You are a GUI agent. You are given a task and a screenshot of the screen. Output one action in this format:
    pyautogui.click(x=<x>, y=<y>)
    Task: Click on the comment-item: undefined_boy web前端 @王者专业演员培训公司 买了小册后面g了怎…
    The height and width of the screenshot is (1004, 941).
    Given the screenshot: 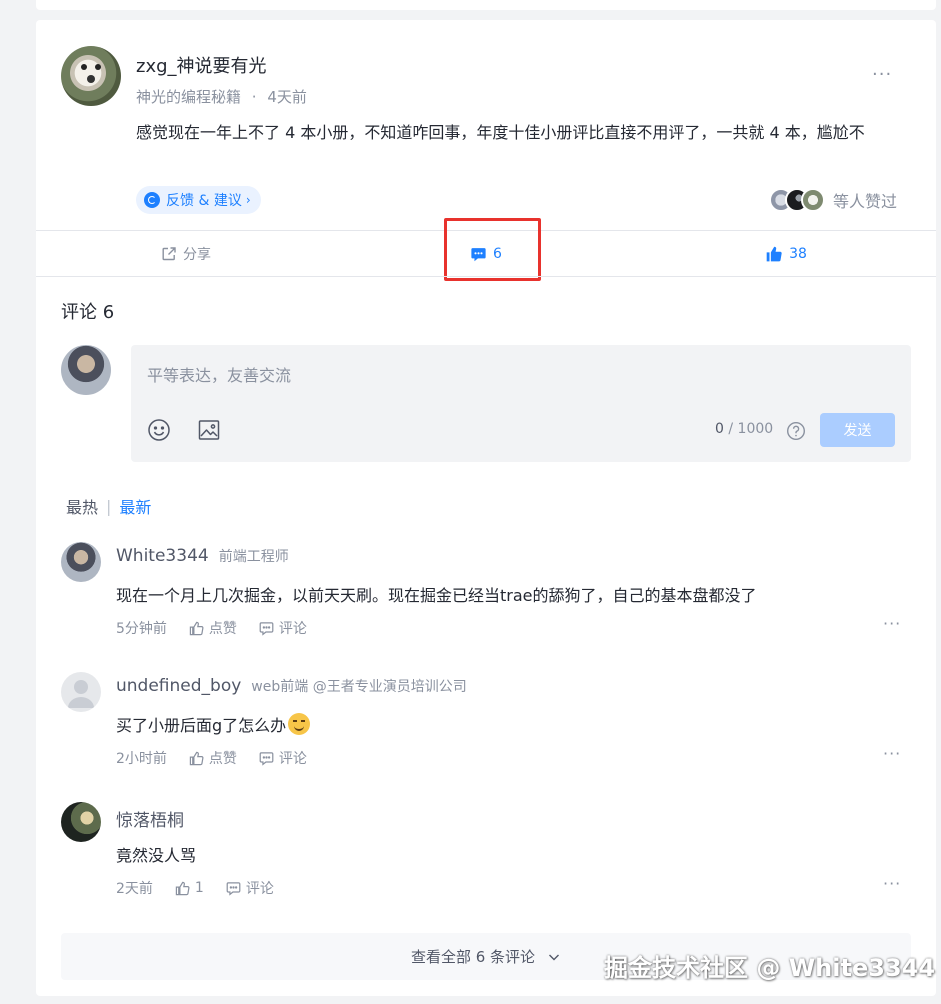 What is the action you would take?
    pyautogui.click(x=486, y=722)
    